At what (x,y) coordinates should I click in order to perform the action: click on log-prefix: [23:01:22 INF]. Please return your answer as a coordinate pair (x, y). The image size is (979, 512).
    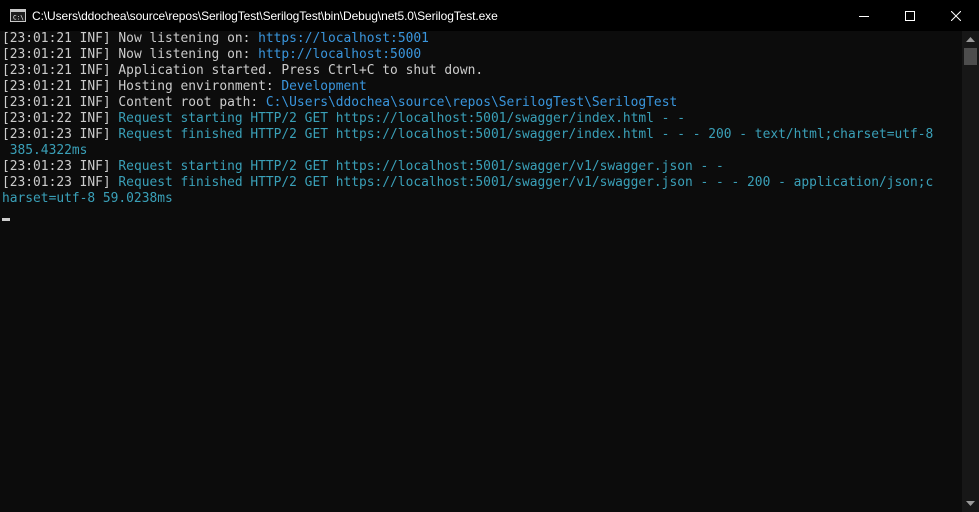
    Looking at the image, I should click on (60, 118).